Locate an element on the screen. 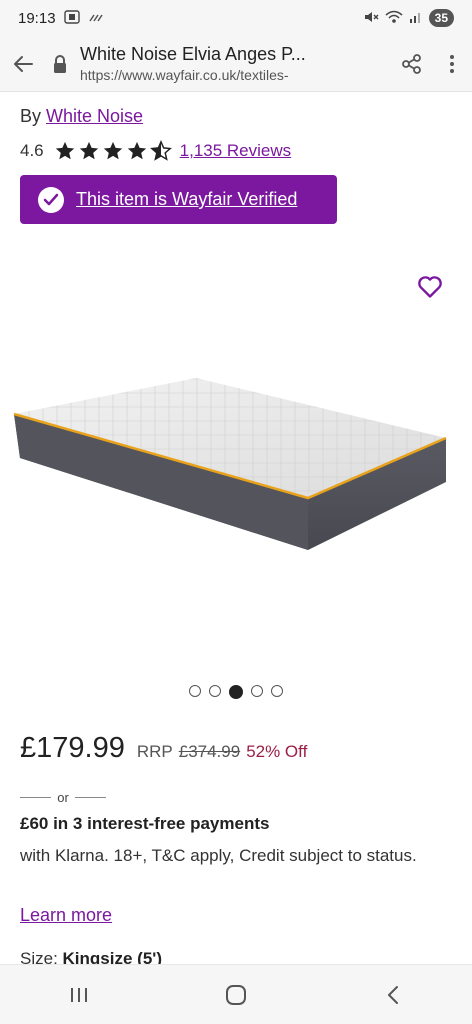 The width and height of the screenshot is (472, 1024). screenshot-icon is located at coordinates (71, 18).